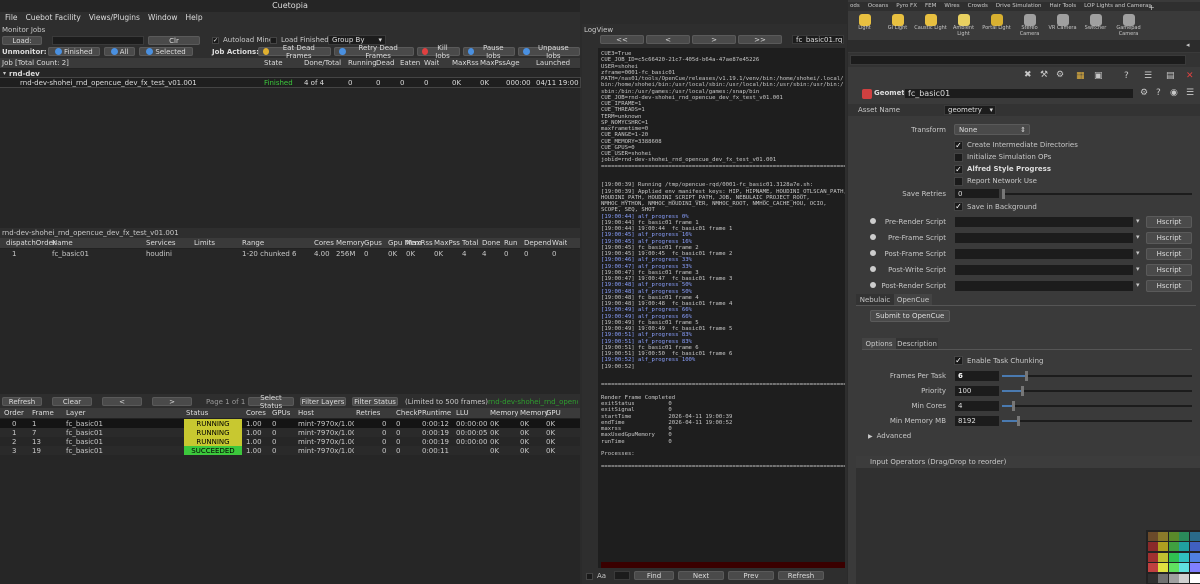  What do you see at coordinates (1097, 391) in the screenshot?
I see `param-slider` at bounding box center [1097, 391].